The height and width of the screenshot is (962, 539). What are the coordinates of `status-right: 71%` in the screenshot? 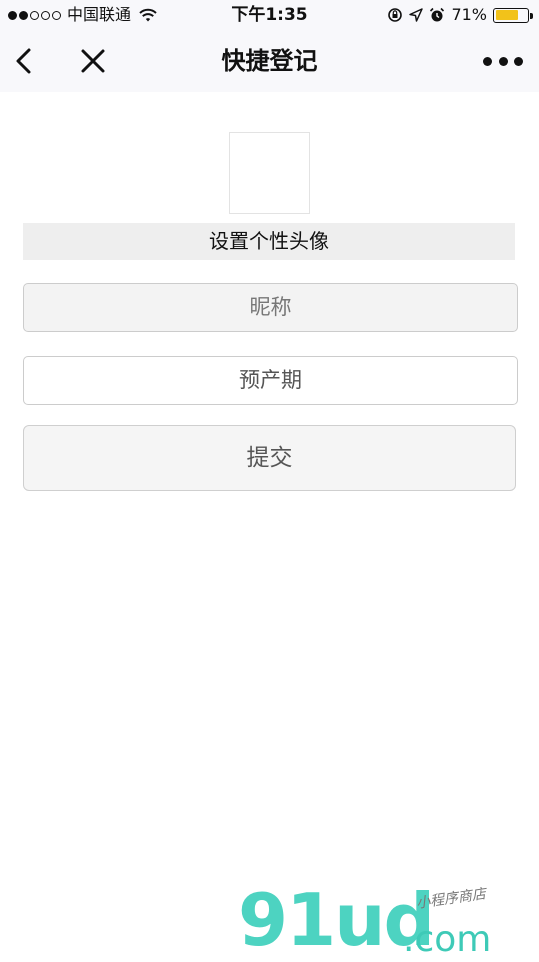 It's located at (460, 15).